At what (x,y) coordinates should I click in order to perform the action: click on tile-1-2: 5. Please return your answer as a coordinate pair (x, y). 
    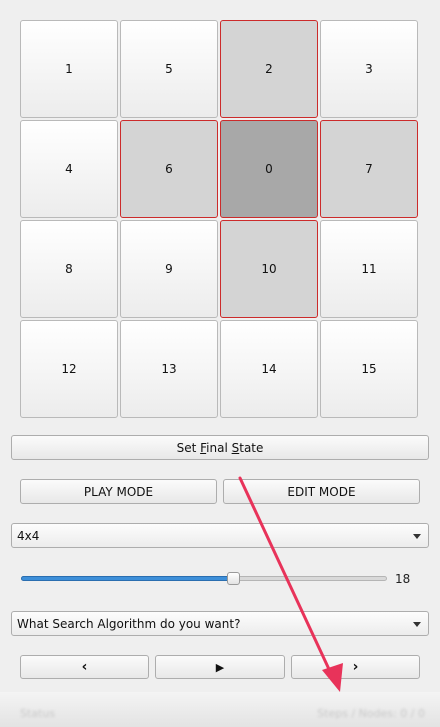
    Looking at the image, I should click on (169, 69).